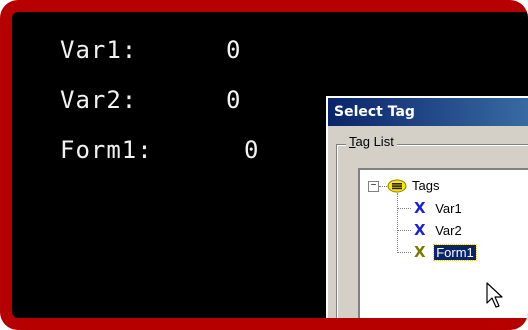 The height and width of the screenshot is (330, 528). Describe the element at coordinates (99, 100) in the screenshot. I see `variable-name: Var2:` at that location.